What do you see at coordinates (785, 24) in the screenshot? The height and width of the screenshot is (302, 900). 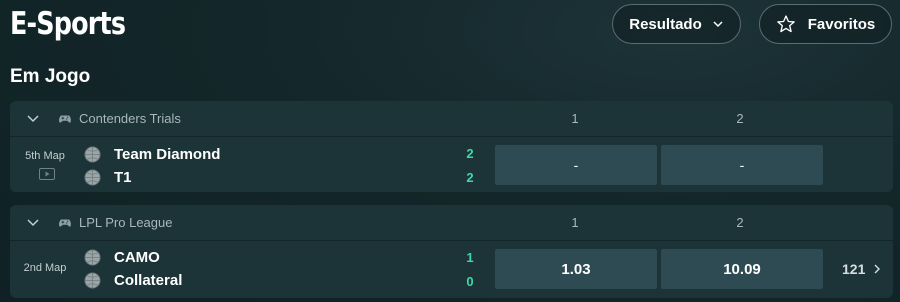 I see `star-icon` at bounding box center [785, 24].